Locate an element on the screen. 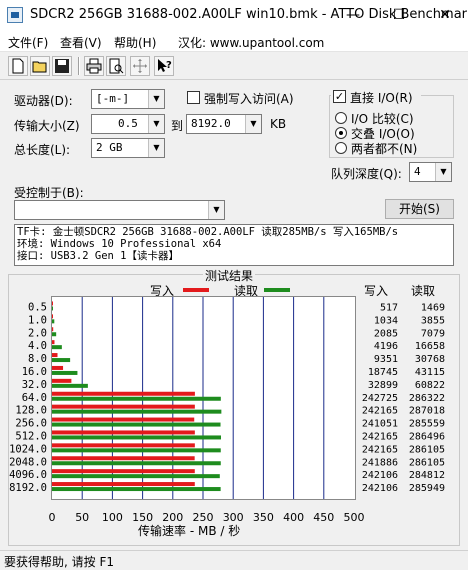 The image size is (468, 570). y-tick-label: 4.0 is located at coordinates (37, 346).